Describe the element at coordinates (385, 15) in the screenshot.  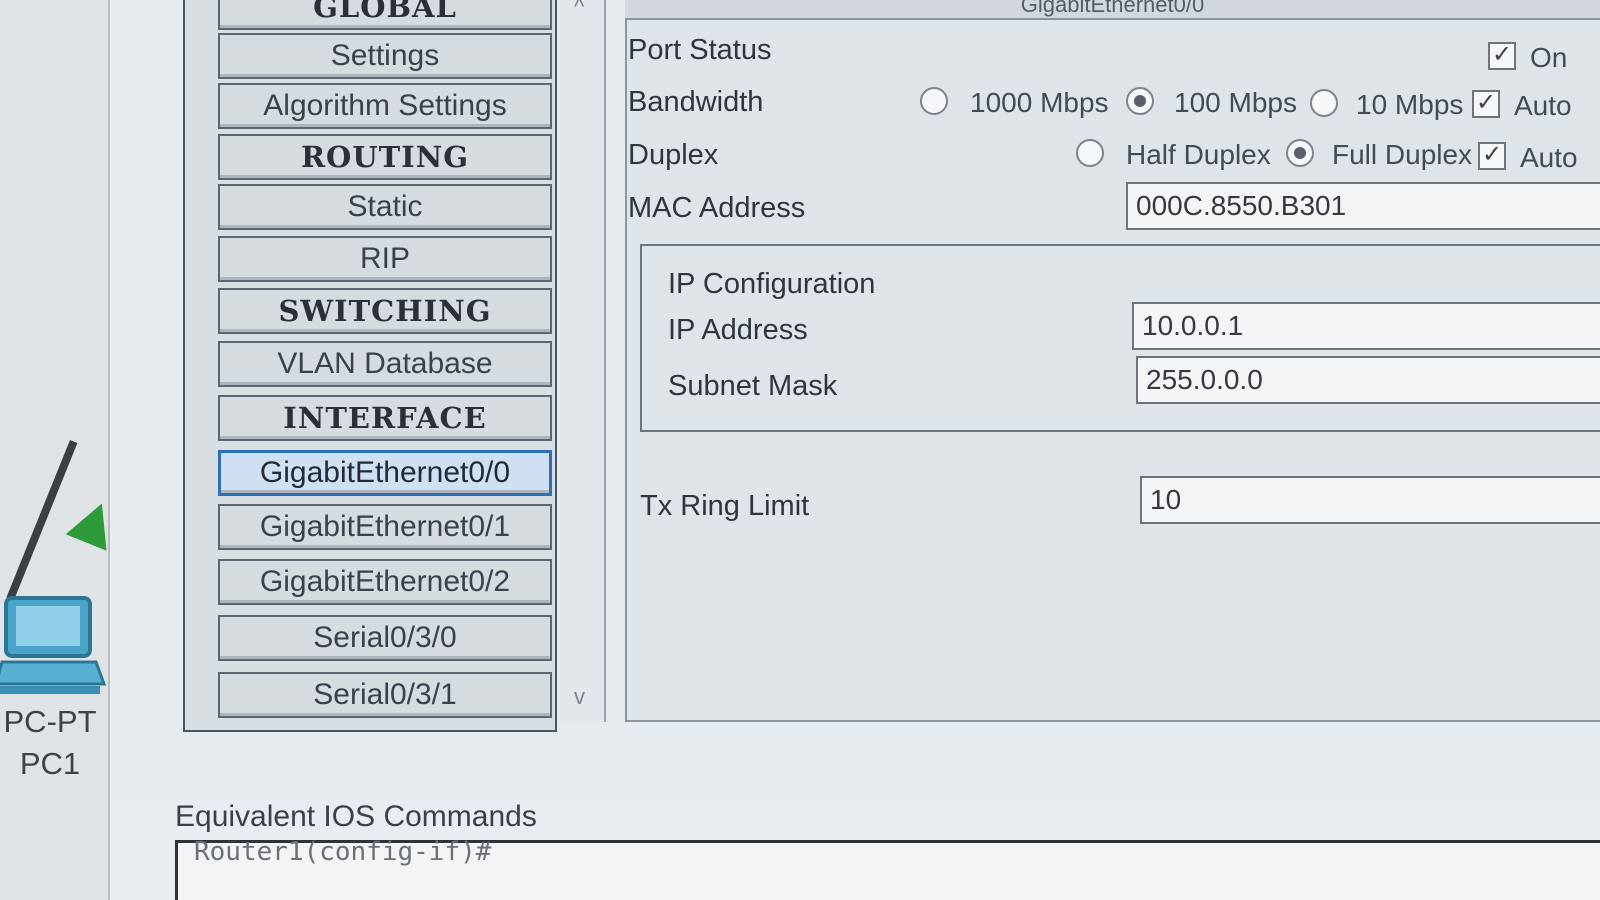
I see `menu-header-global: GLOBAL` at that location.